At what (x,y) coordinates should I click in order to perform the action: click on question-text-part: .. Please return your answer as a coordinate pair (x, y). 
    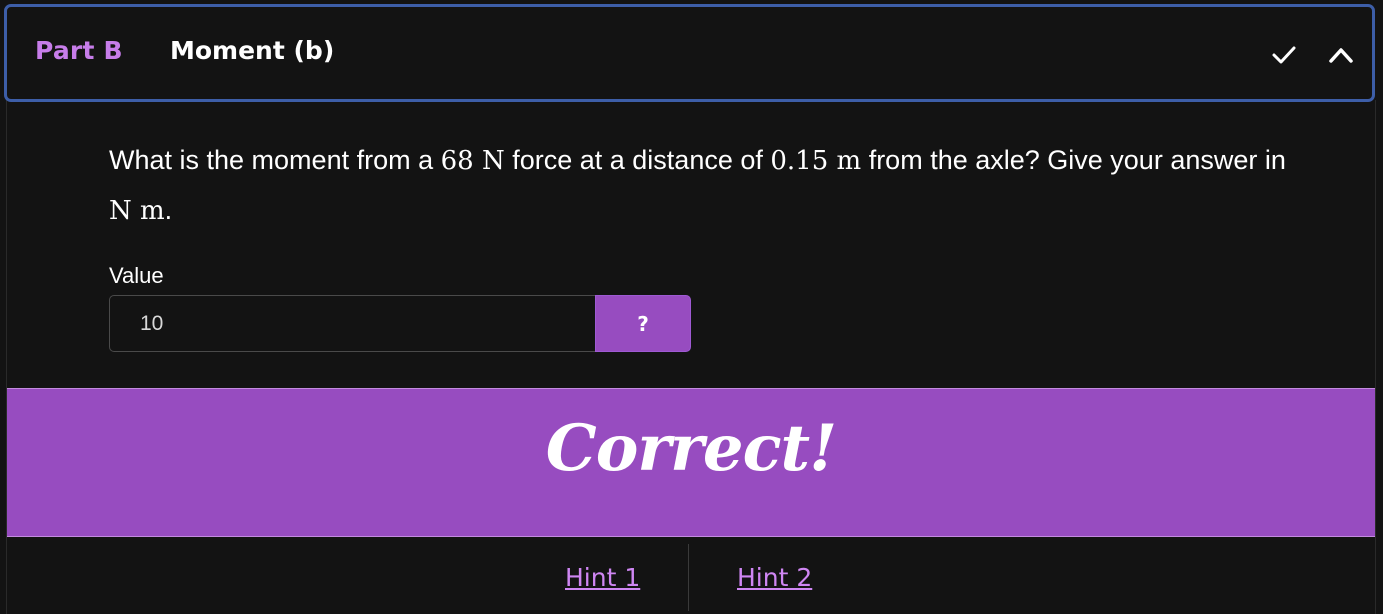
    Looking at the image, I should click on (168, 210).